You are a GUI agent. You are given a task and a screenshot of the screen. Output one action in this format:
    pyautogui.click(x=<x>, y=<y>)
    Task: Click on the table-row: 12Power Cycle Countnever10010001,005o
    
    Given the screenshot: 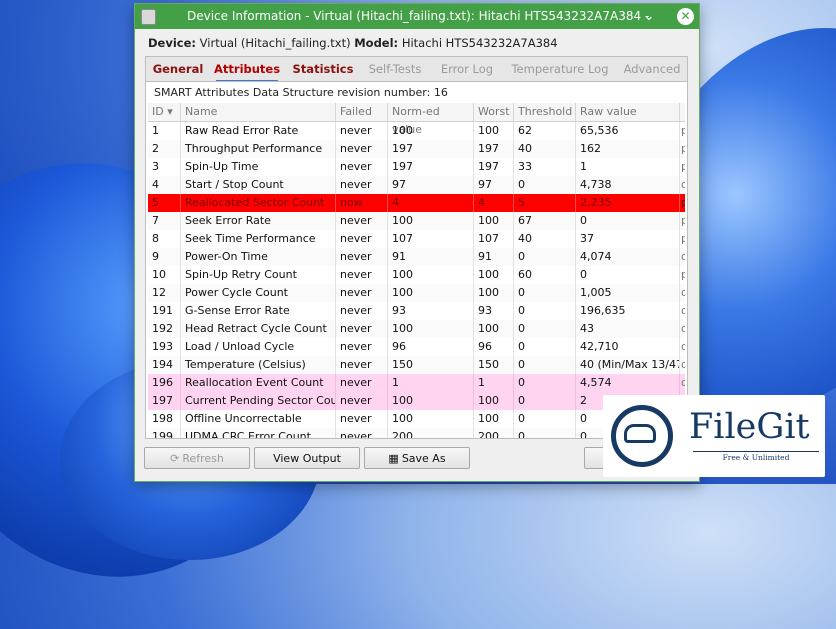 What is the action you would take?
    pyautogui.click(x=416, y=293)
    